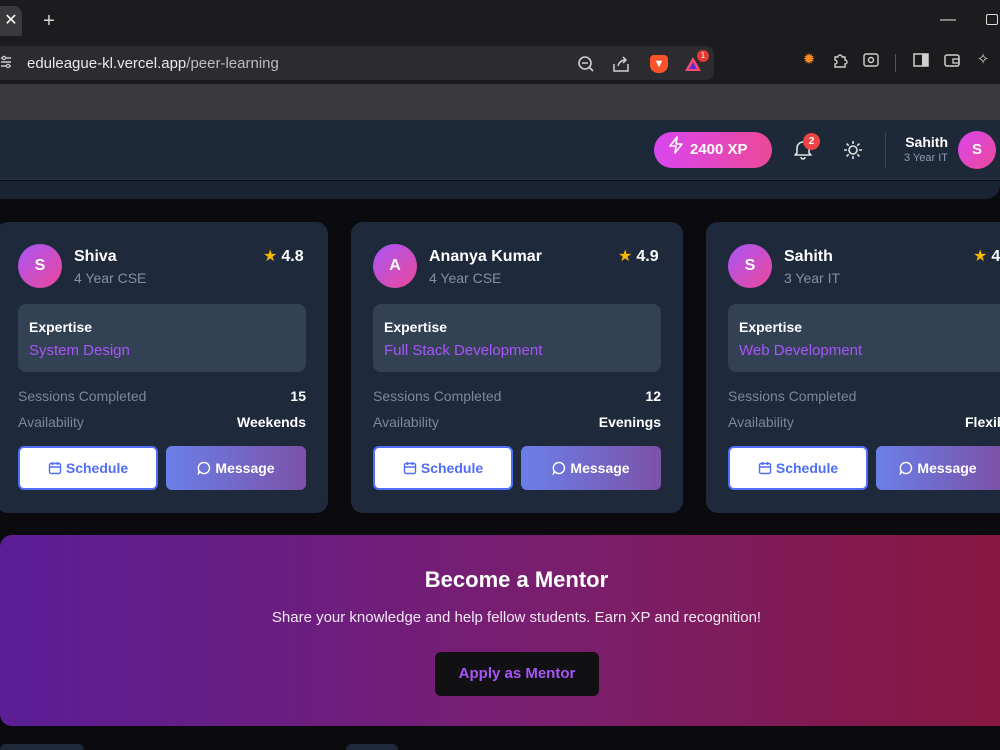 The height and width of the screenshot is (750, 1000). I want to click on mentor-name: Ananya Kumar, so click(485, 256).